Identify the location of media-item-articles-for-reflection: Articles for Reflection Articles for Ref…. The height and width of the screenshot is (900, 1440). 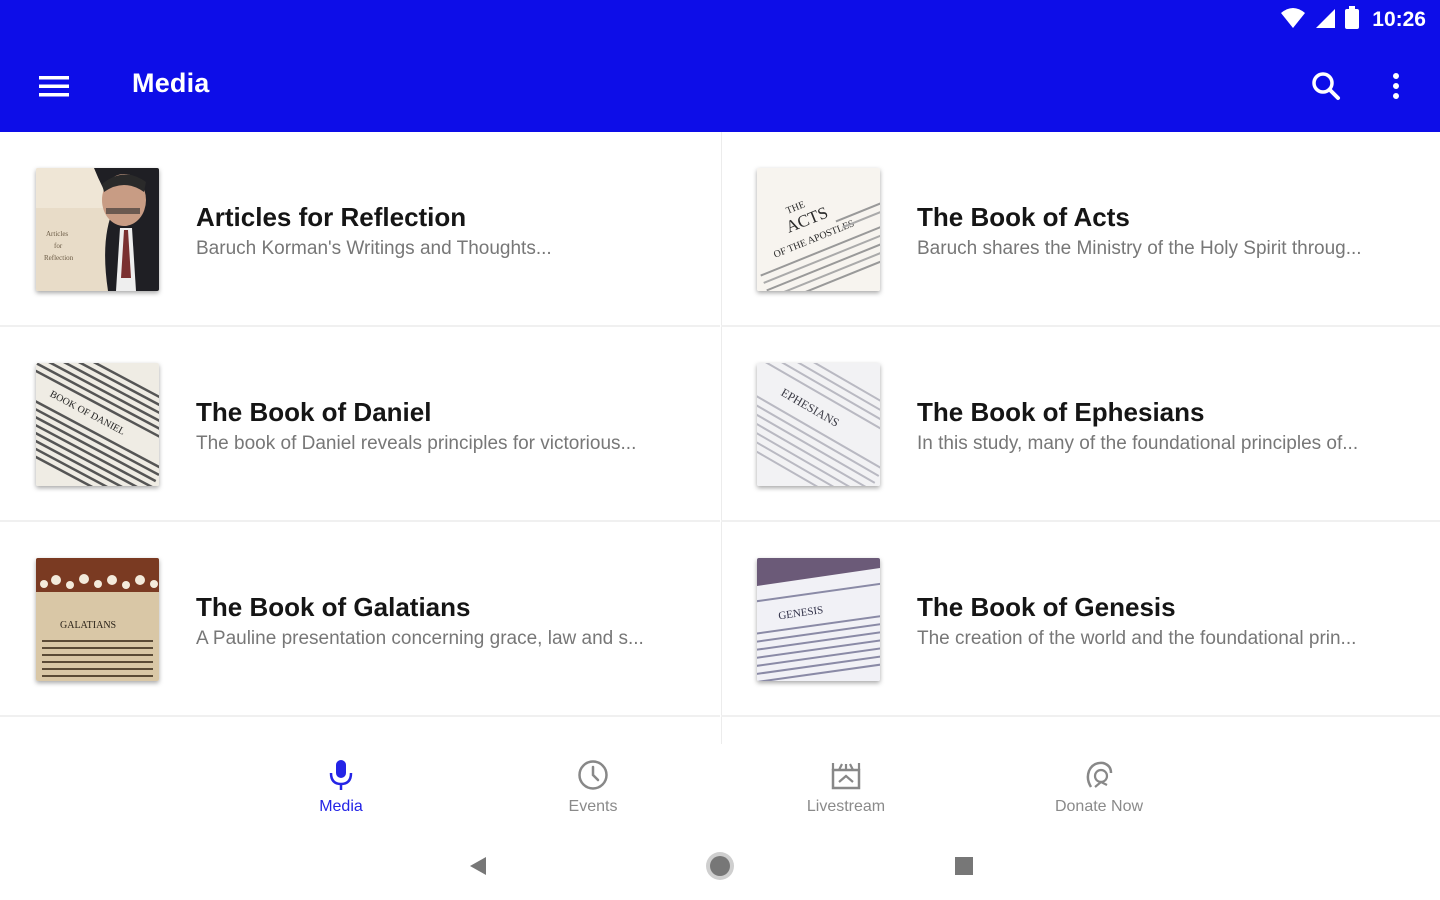
(360, 229).